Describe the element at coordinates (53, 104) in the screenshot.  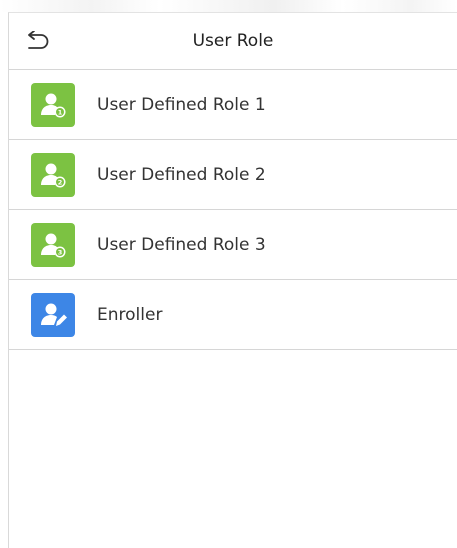
I see `user-badge-1-icon: 1` at that location.